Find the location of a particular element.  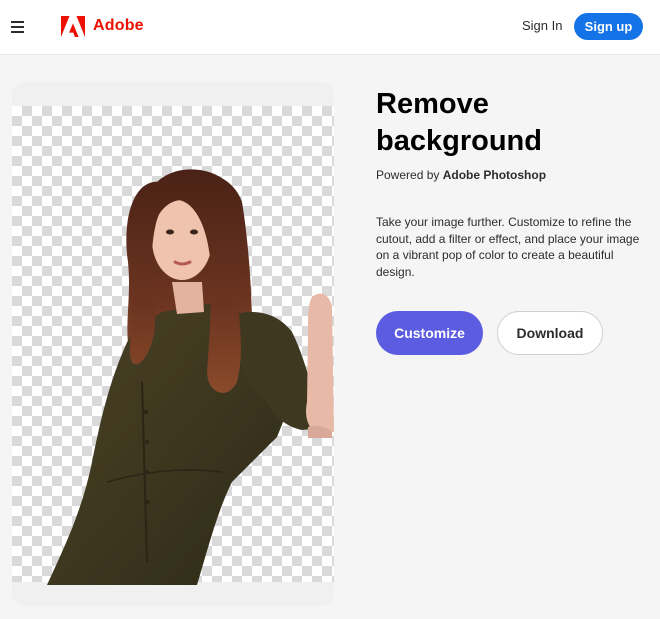

powered-by-product: Adobe Photoshop is located at coordinates (494, 175).